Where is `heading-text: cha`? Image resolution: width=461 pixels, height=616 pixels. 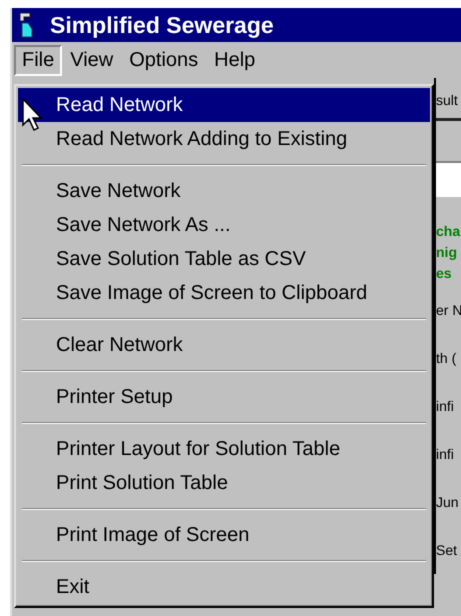 heading-text: cha is located at coordinates (448, 232).